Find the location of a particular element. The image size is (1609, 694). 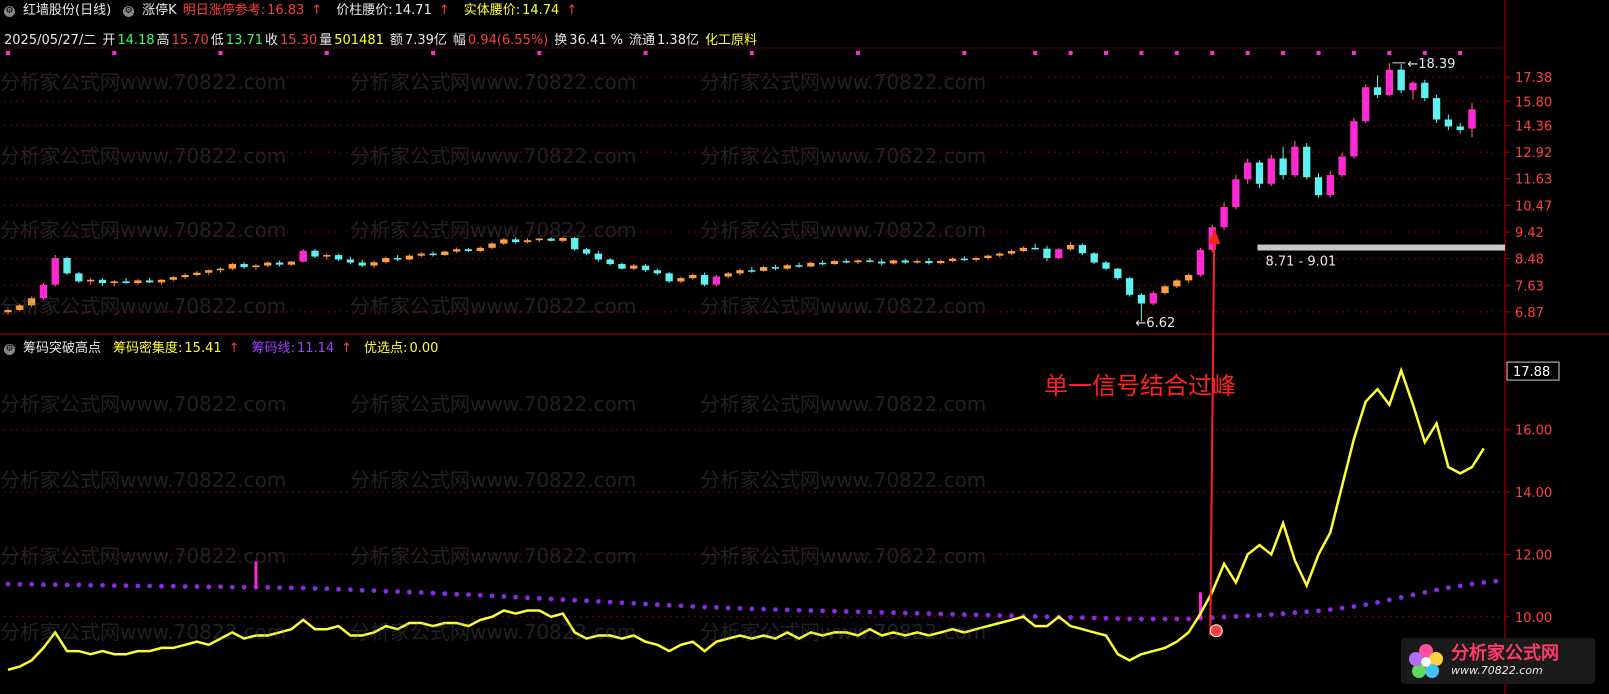

price-tick-label: 12.92 is located at coordinates (1533, 153).